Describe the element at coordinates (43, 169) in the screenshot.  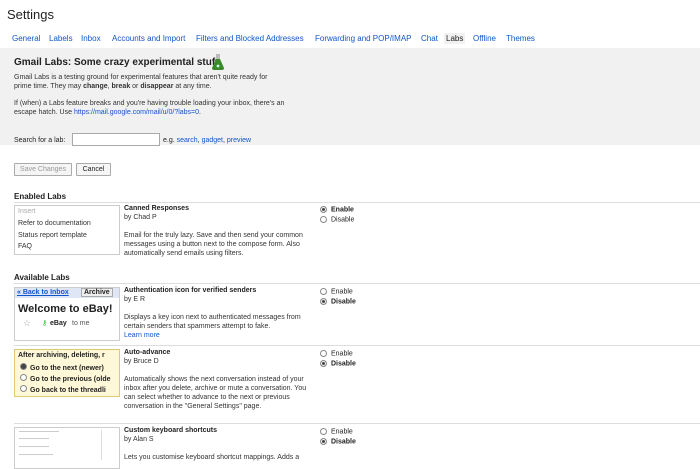
I see `save-changes-button: Save Changes` at that location.